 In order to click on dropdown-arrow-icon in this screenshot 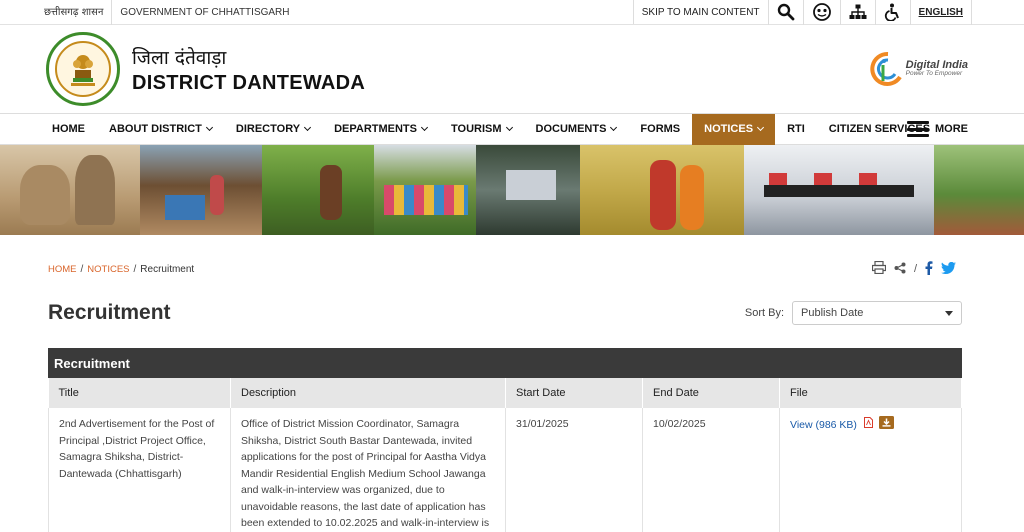, I will do `click(949, 313)`.